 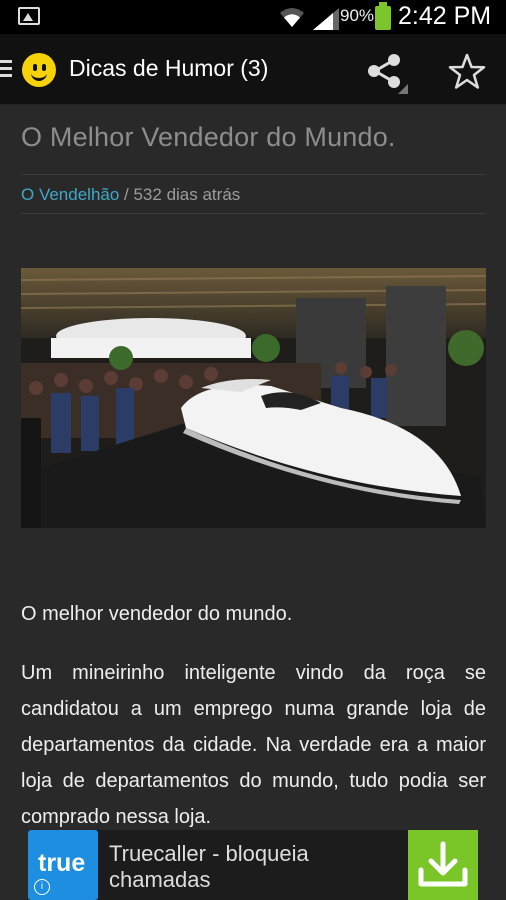 I want to click on image-notification-icon, so click(x=29, y=16).